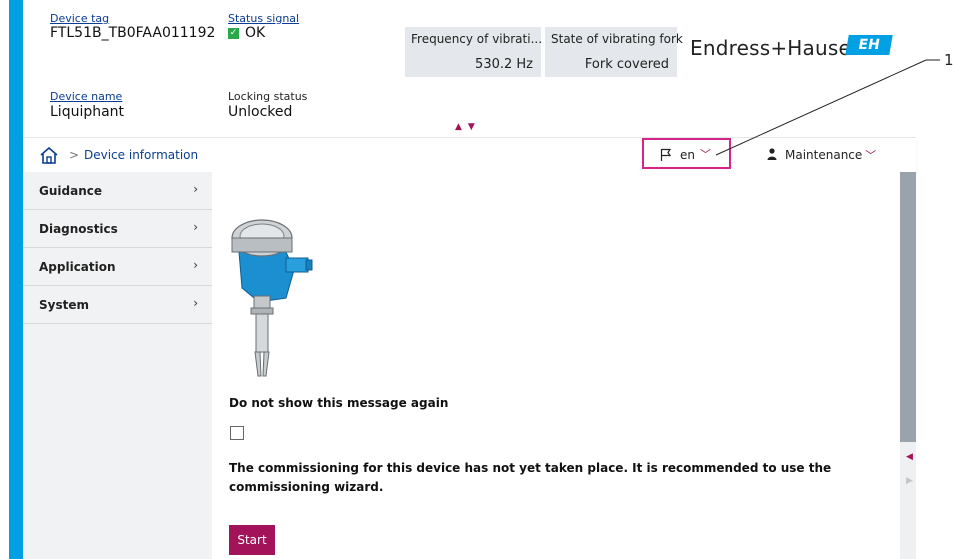 The image size is (953, 559). I want to click on breadcrumb-bar: > Device information en ﹀ Maintenance ﹀, so click(469, 155).